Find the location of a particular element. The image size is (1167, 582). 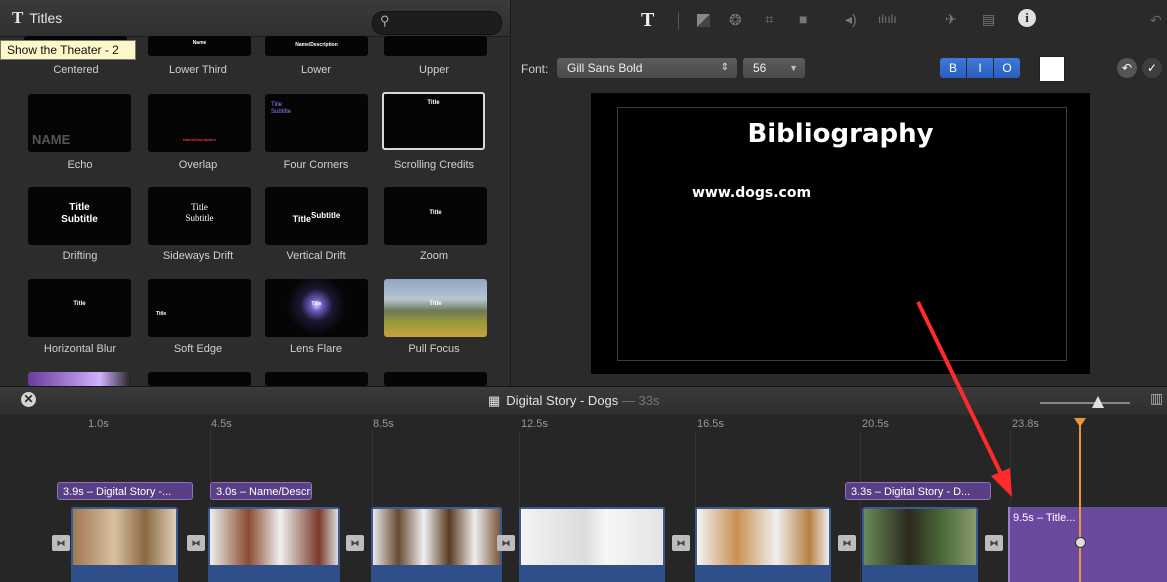

arrow-head is located at coordinates (1001, 482).